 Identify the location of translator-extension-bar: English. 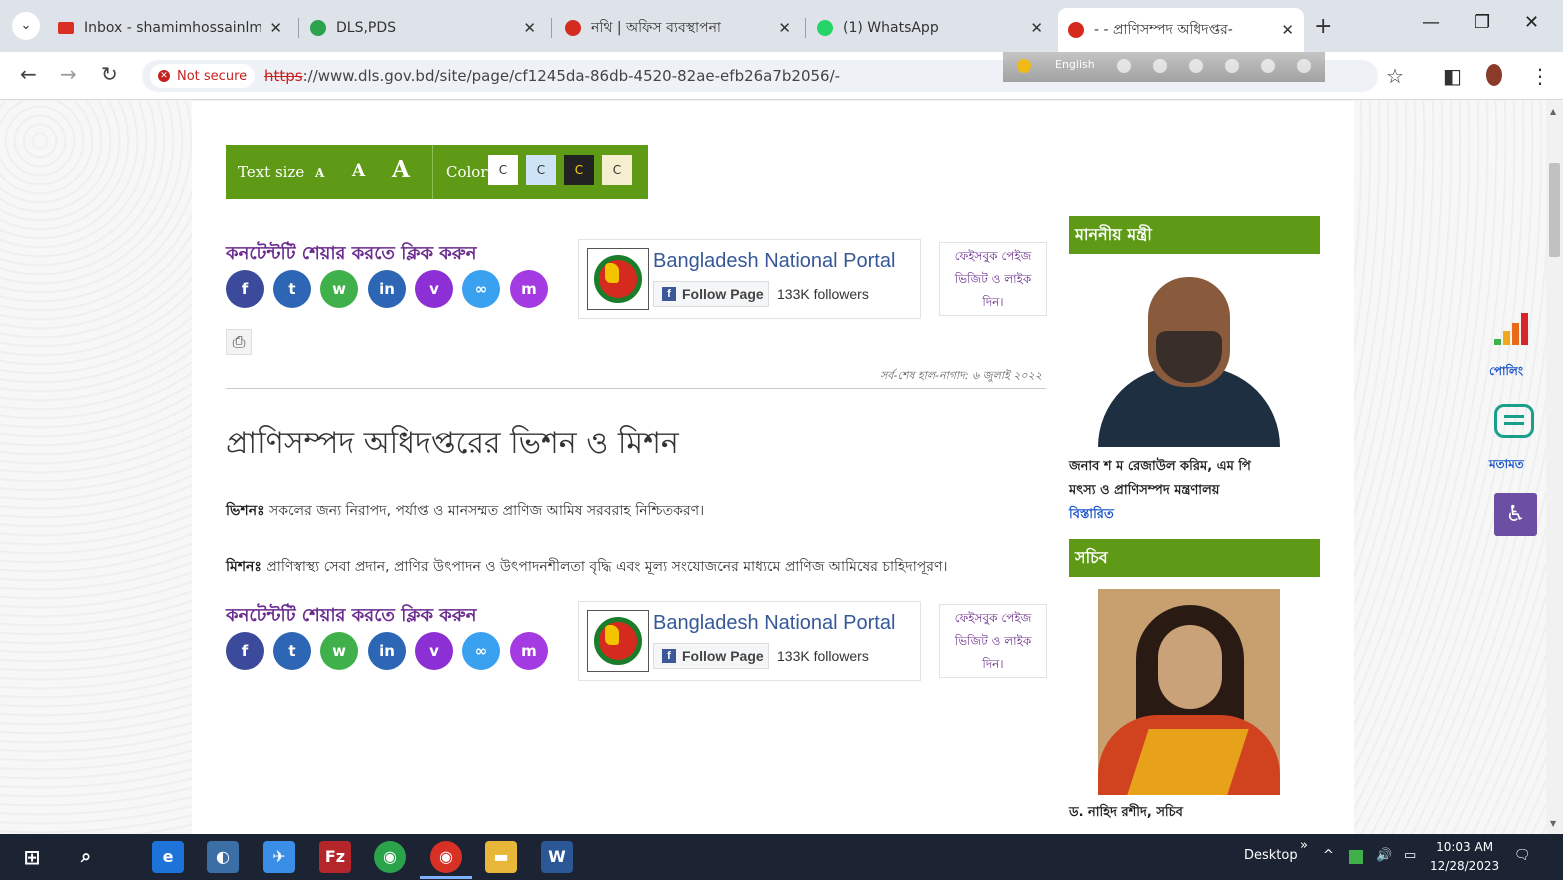
(1164, 67).